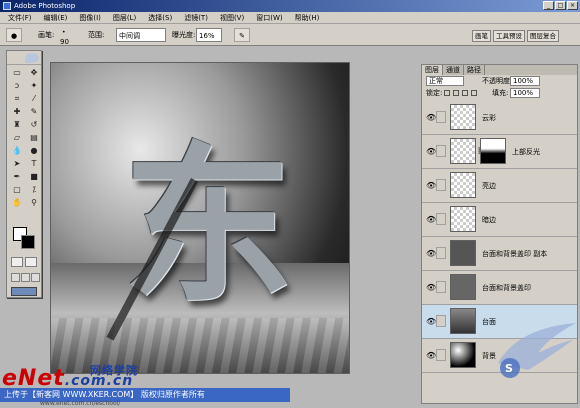  What do you see at coordinates (307, 18) in the screenshot?
I see `menu-help: 帮助(H)` at bounding box center [307, 18].